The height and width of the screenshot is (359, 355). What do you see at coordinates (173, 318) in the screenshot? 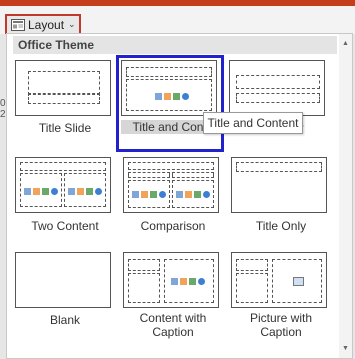
I see `label-line-1: Content with` at bounding box center [173, 318].